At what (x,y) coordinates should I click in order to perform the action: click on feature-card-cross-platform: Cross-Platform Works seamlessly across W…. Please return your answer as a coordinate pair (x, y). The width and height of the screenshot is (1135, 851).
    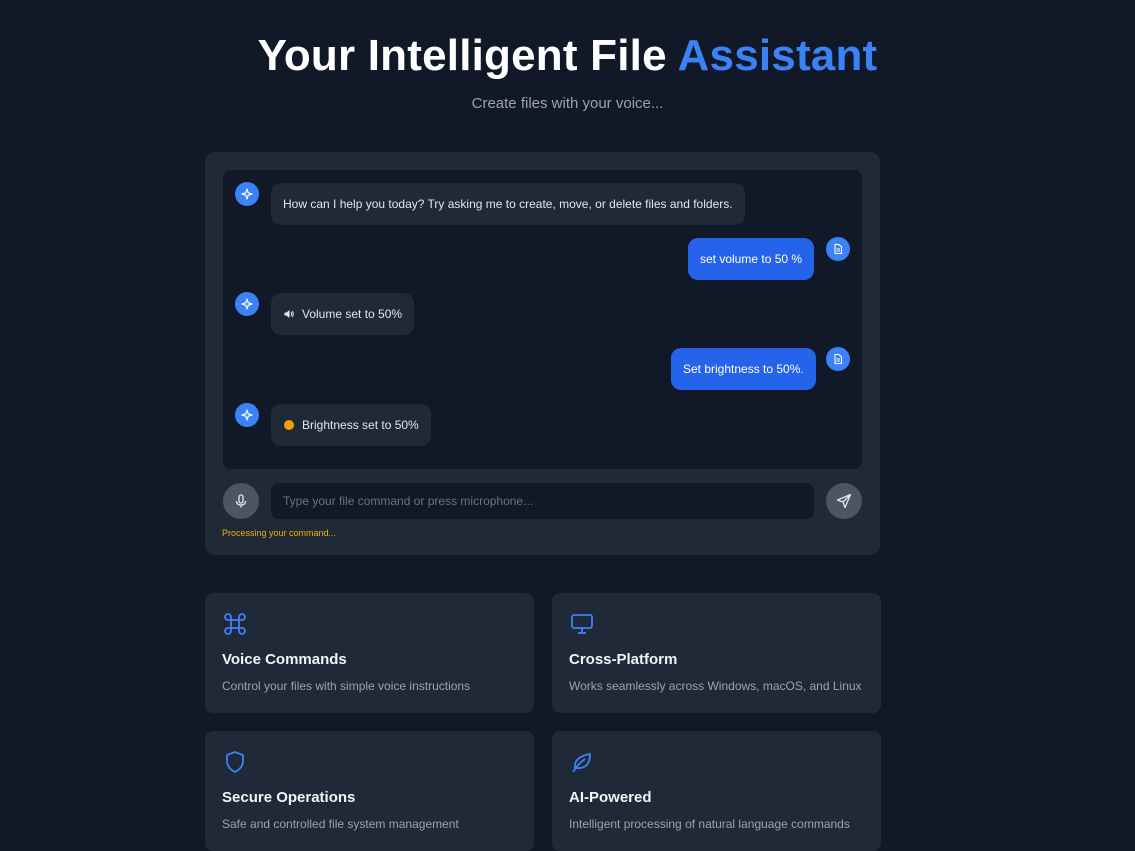
    Looking at the image, I should click on (716, 653).